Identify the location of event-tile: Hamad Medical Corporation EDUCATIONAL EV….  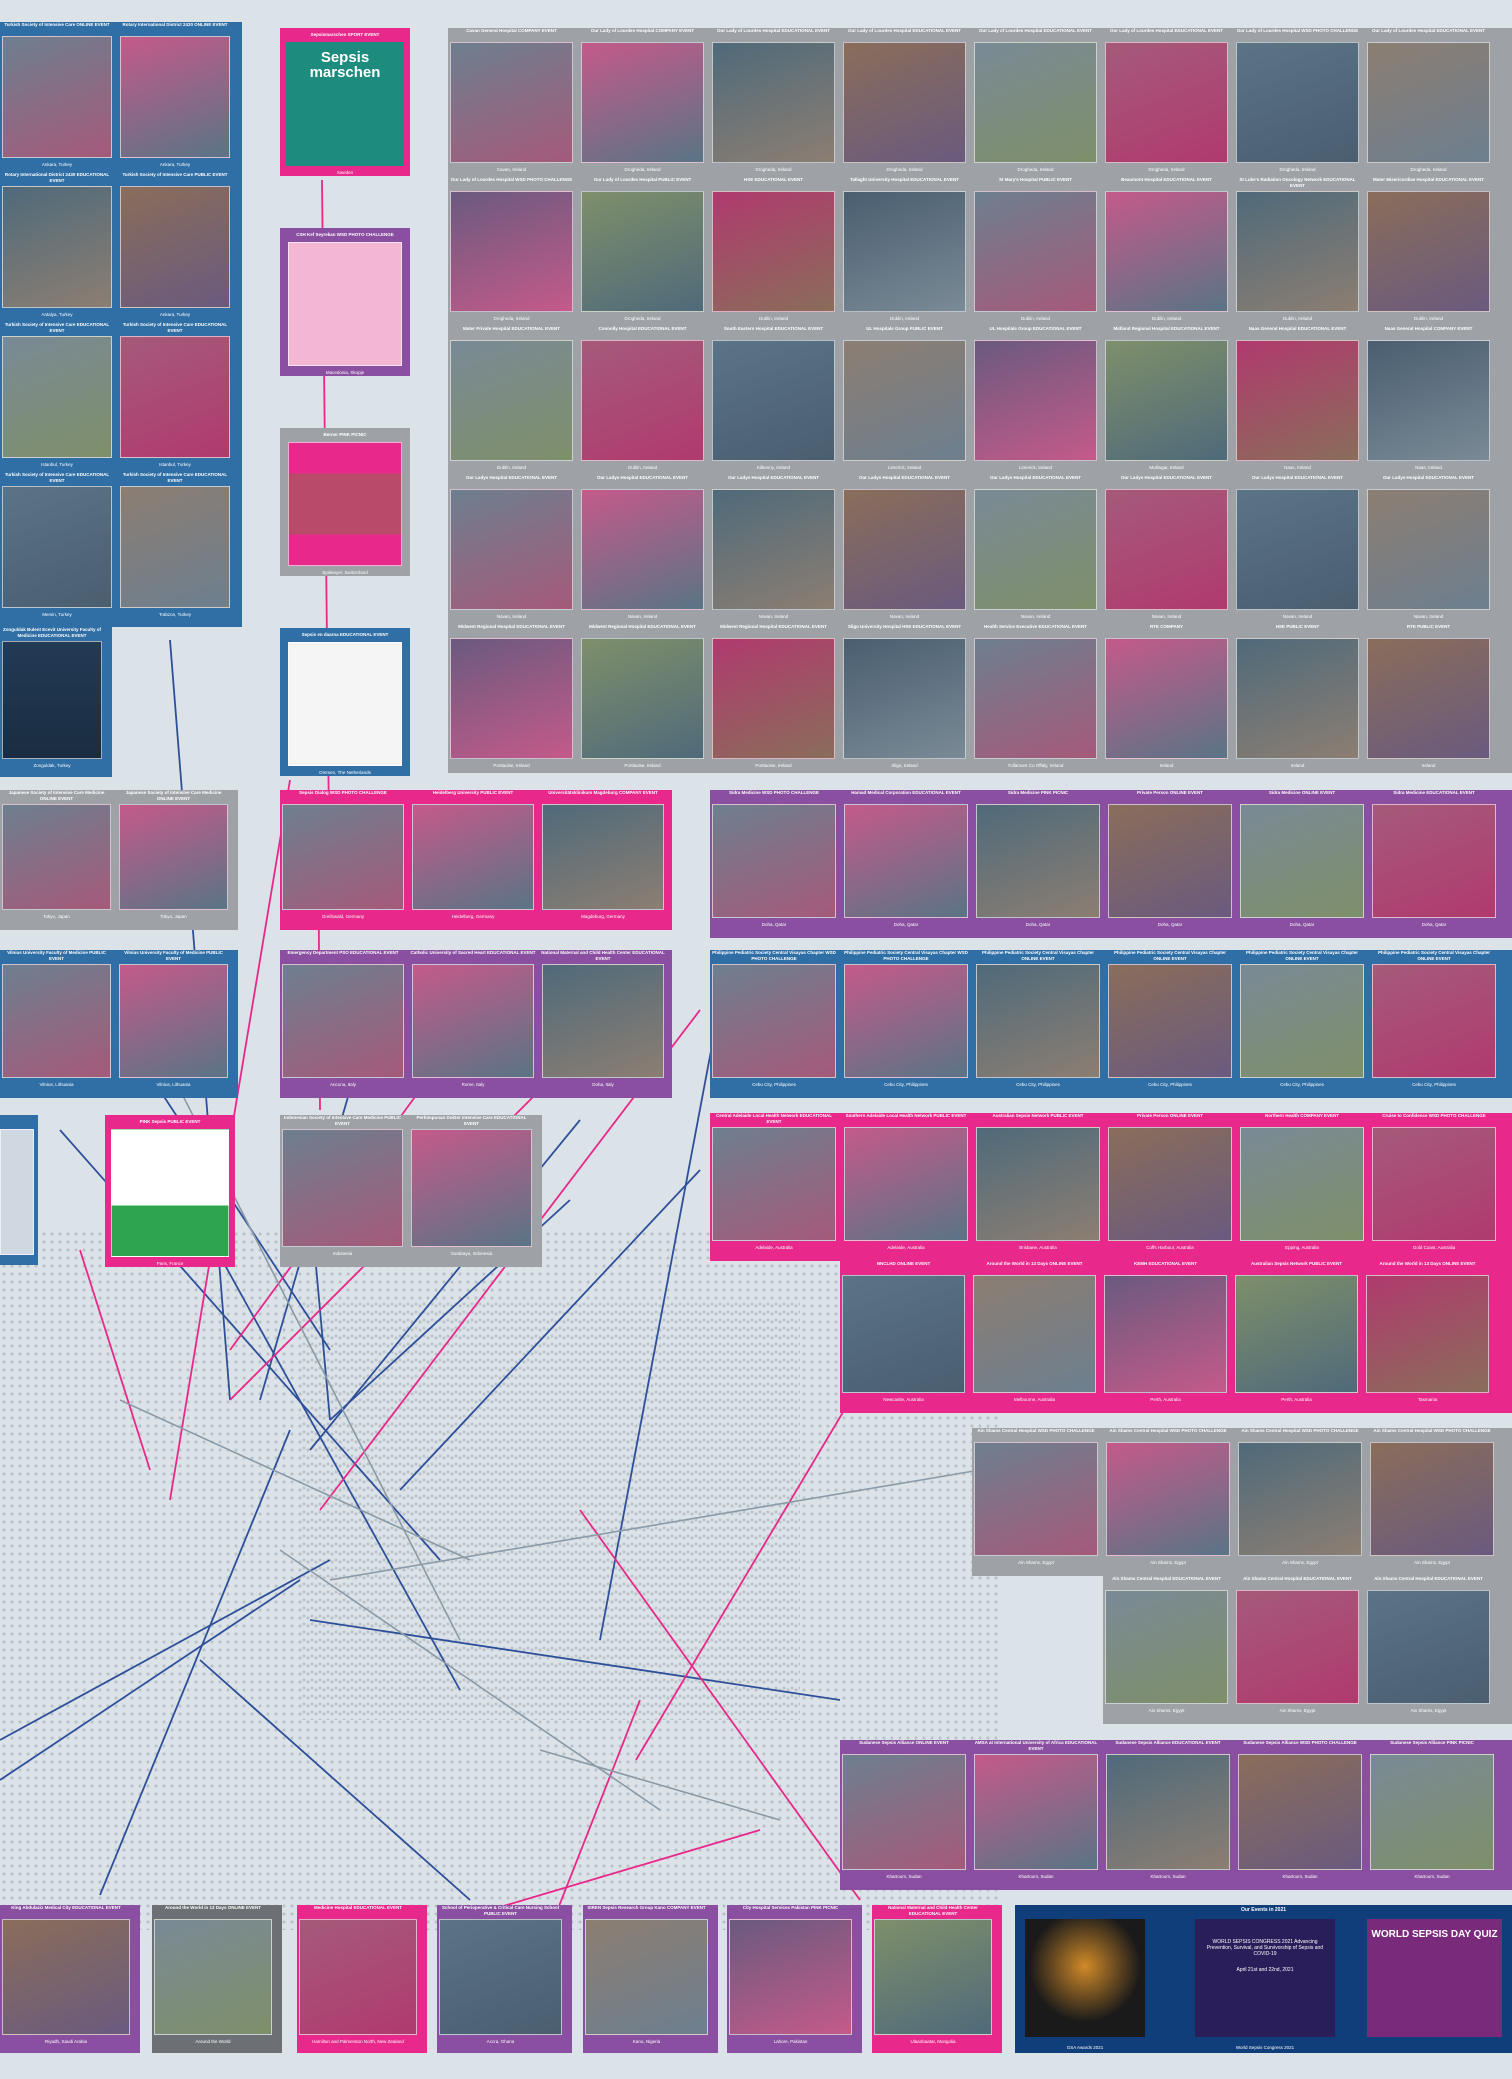
(906, 859).